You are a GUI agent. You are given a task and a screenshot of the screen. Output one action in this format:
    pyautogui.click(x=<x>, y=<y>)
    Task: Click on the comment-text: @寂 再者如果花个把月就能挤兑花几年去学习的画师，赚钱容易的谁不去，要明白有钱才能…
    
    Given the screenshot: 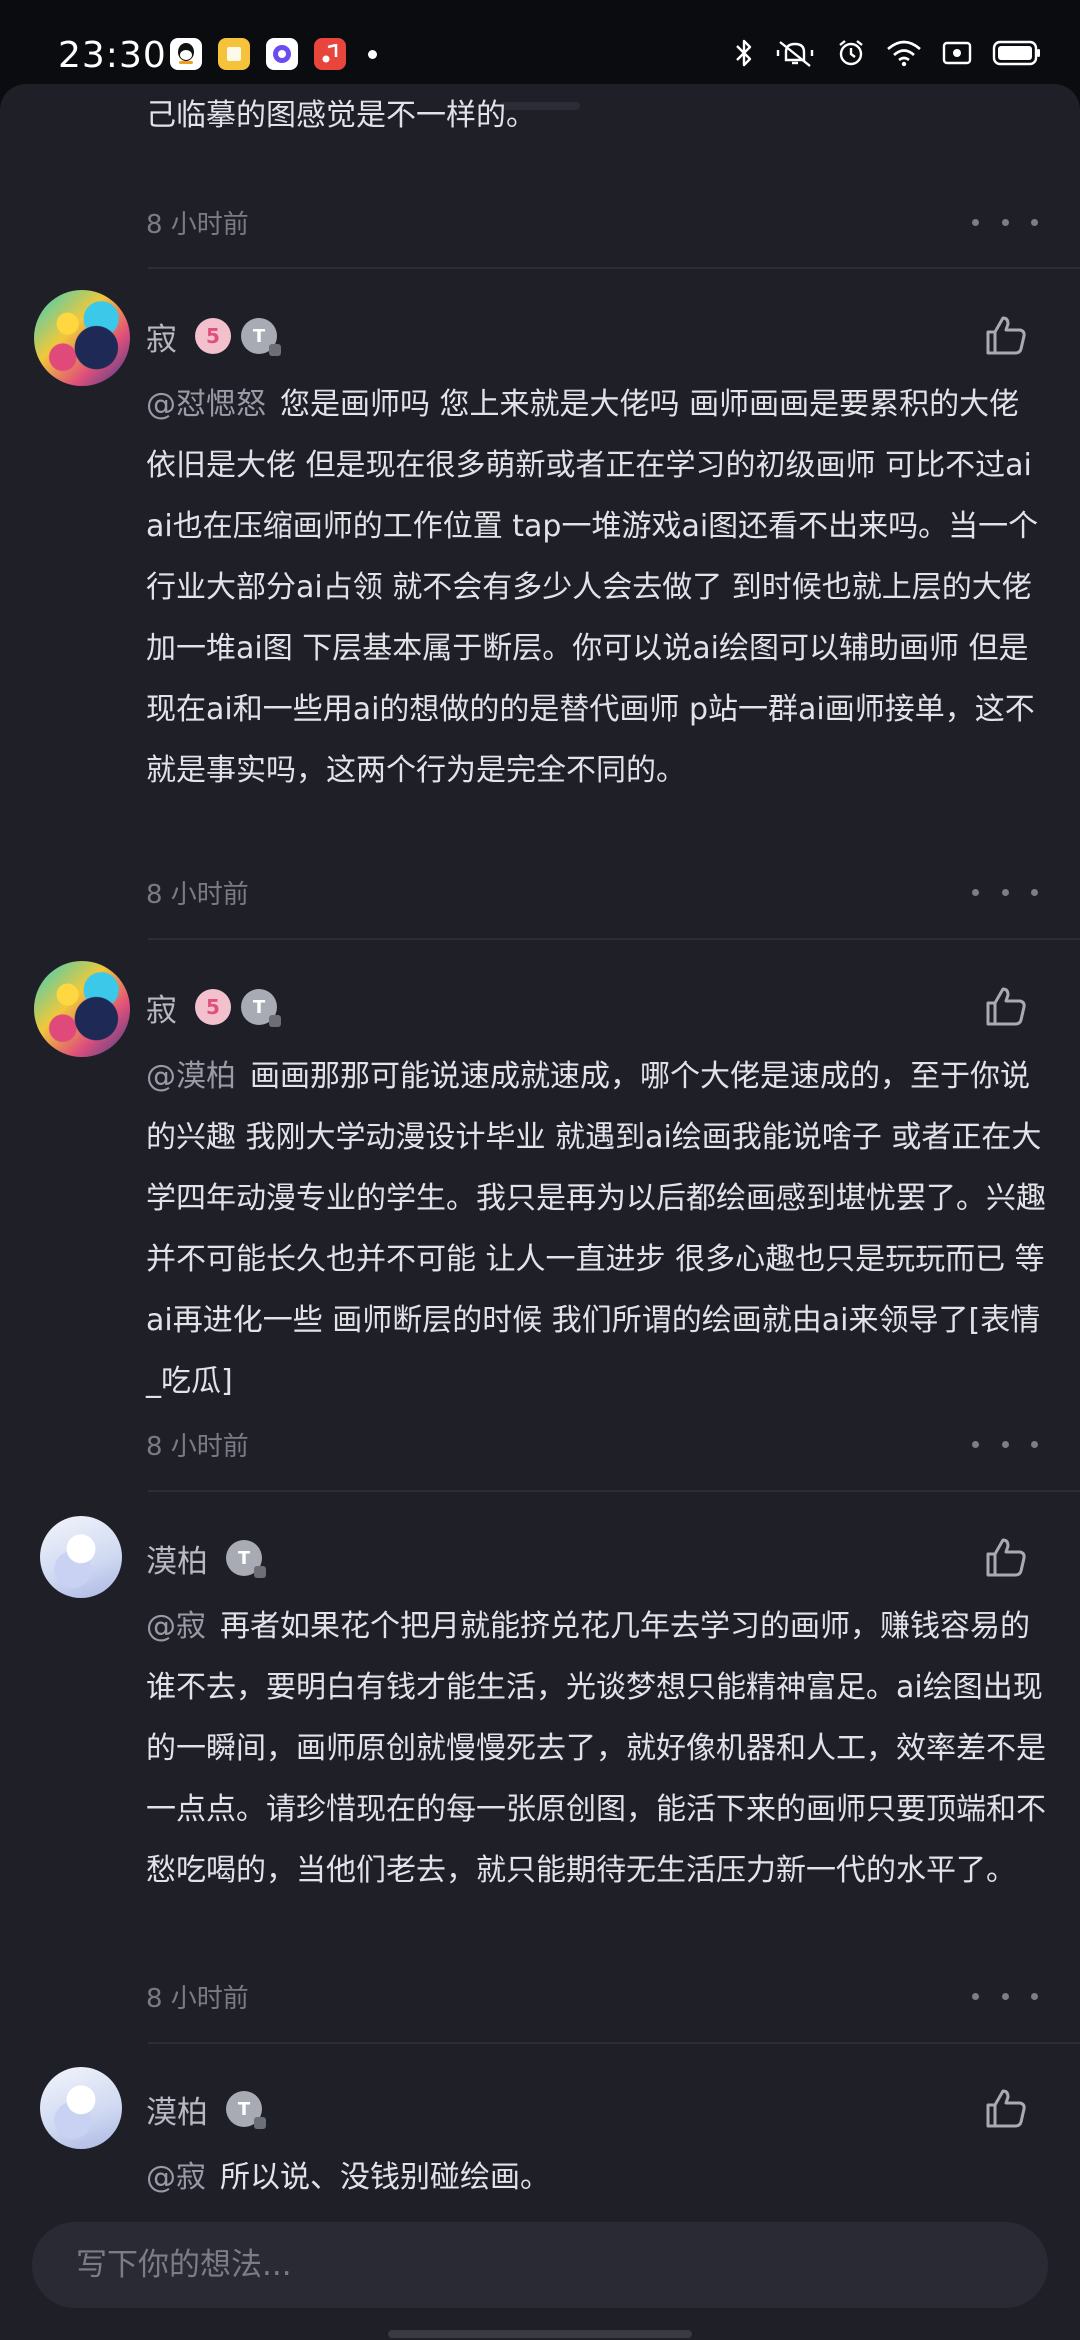 What is the action you would take?
    pyautogui.click(x=596, y=1748)
    